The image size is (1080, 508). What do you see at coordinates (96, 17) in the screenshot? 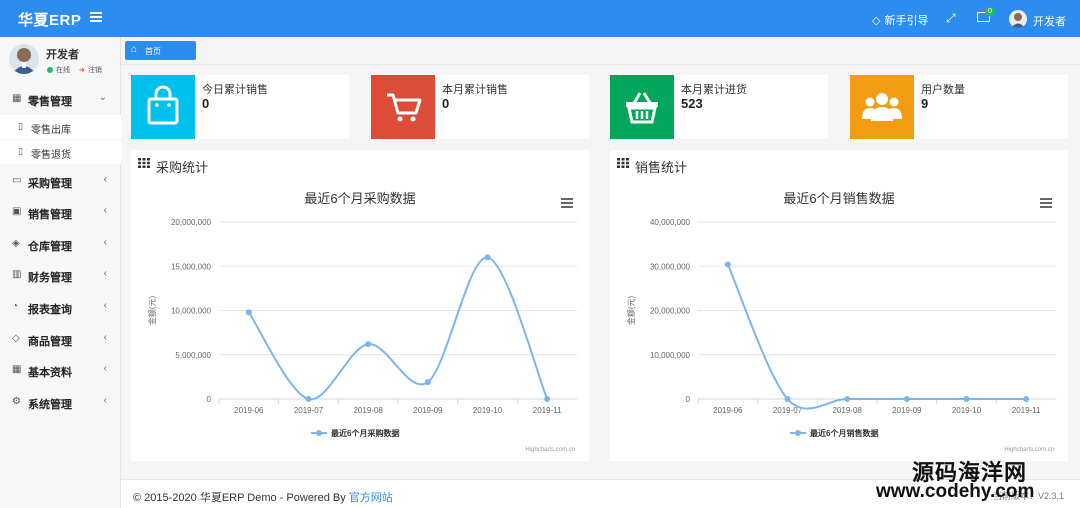
I see `menu-toggle-icon` at bounding box center [96, 17].